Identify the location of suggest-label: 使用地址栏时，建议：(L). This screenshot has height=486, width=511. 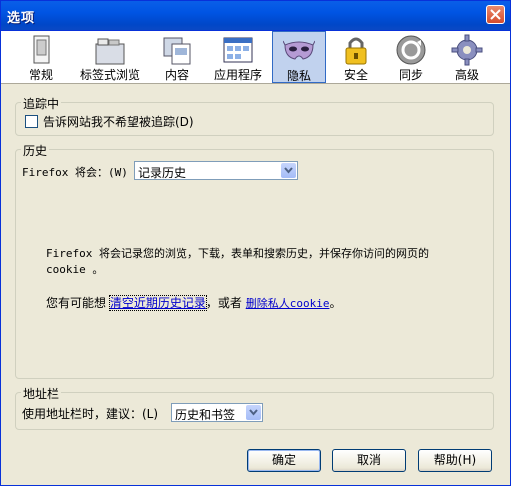
(90, 414).